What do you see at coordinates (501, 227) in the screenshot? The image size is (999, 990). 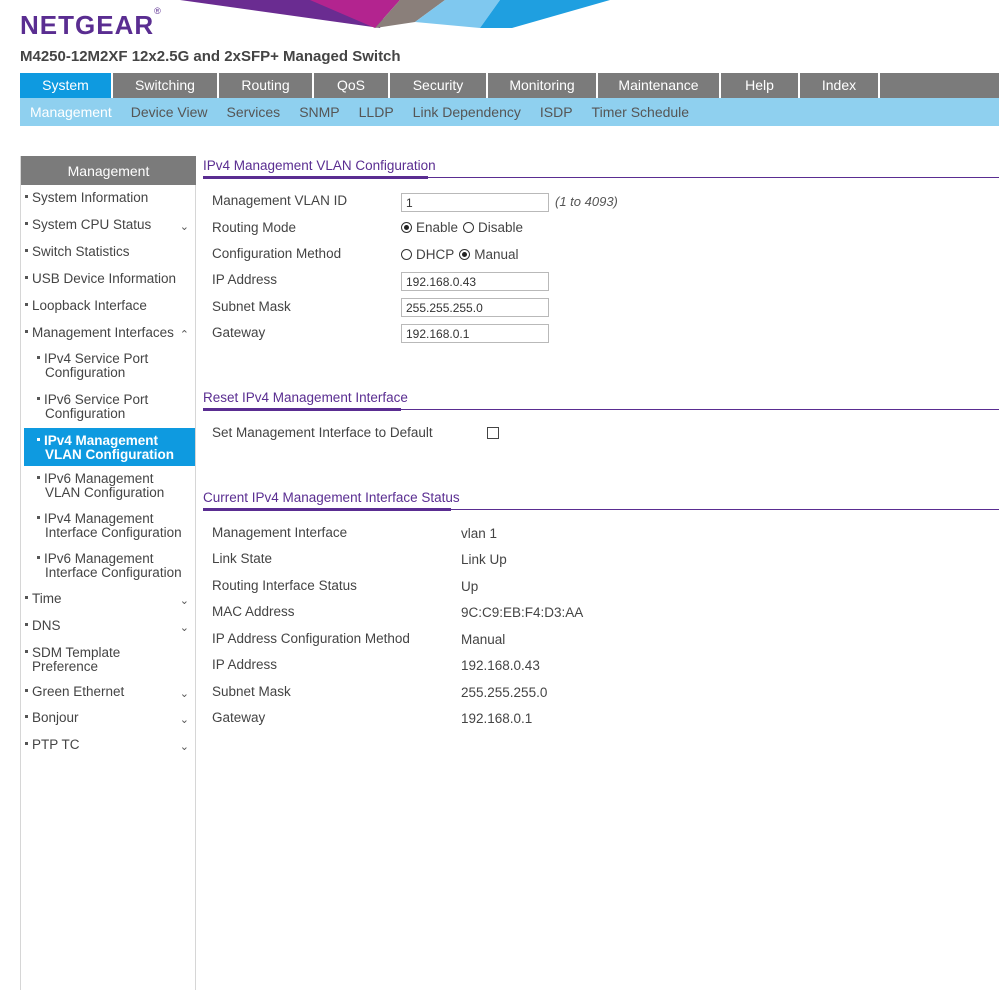 I see `routing-disable-label: Disable` at bounding box center [501, 227].